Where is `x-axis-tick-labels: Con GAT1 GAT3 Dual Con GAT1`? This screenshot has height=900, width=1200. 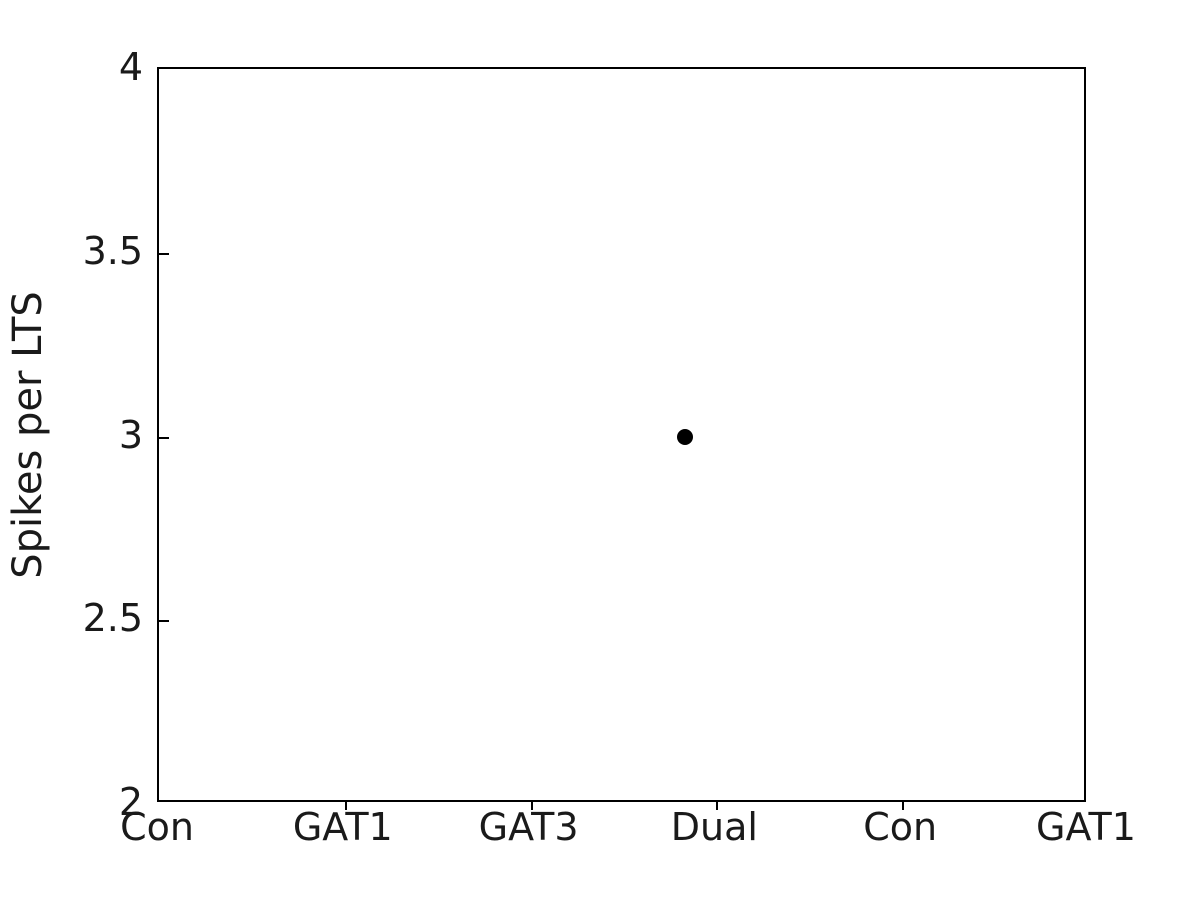 x-axis-tick-labels: Con GAT1 GAT3 Dual Con GAT1 is located at coordinates (628, 836).